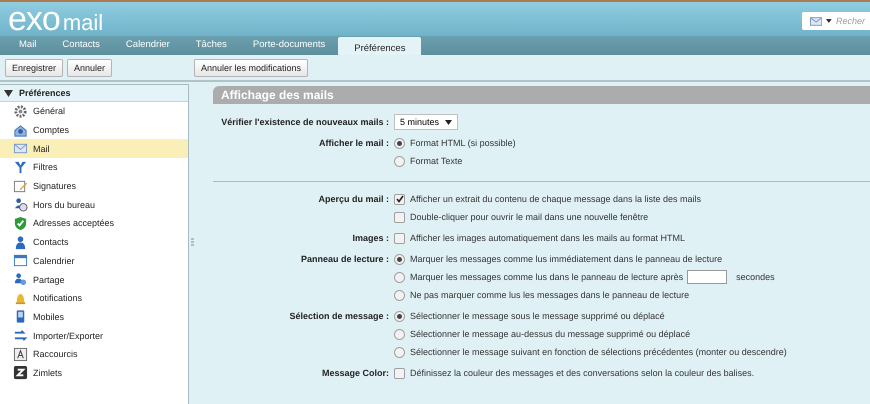  I want to click on interval-dropdown: 5 minutes, so click(426, 122).